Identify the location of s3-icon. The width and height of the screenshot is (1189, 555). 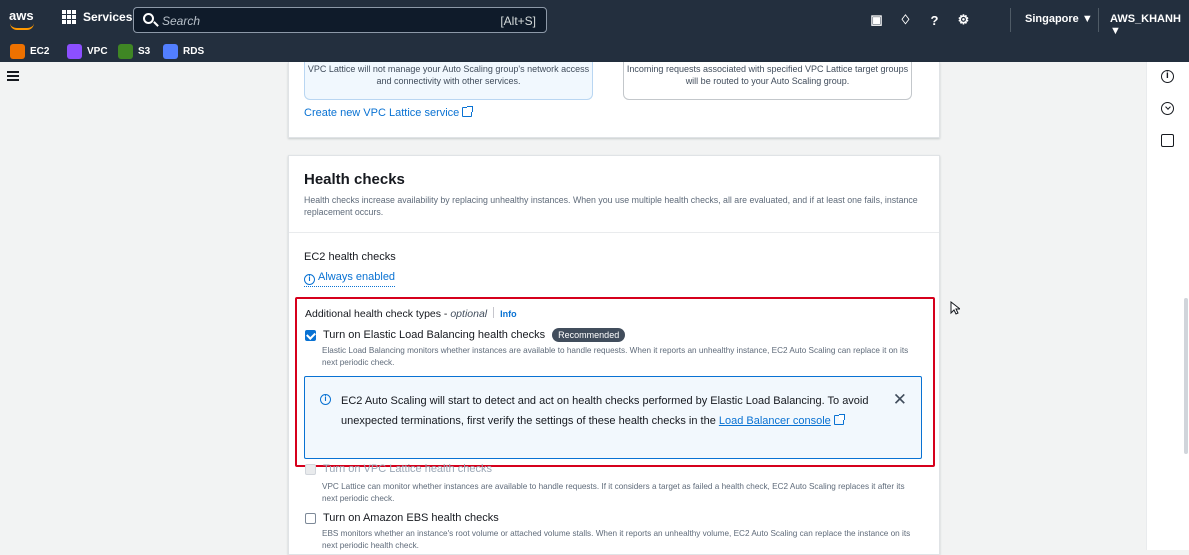
(125, 51).